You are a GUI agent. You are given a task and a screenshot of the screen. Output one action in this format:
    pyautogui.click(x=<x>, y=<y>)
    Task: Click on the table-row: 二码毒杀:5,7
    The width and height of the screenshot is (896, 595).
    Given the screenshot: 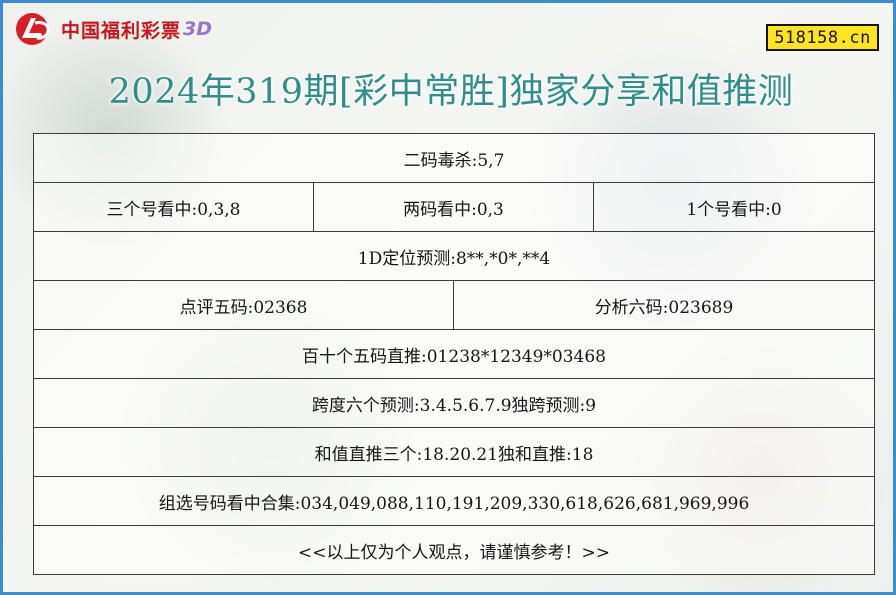 What is the action you would take?
    pyautogui.click(x=454, y=158)
    